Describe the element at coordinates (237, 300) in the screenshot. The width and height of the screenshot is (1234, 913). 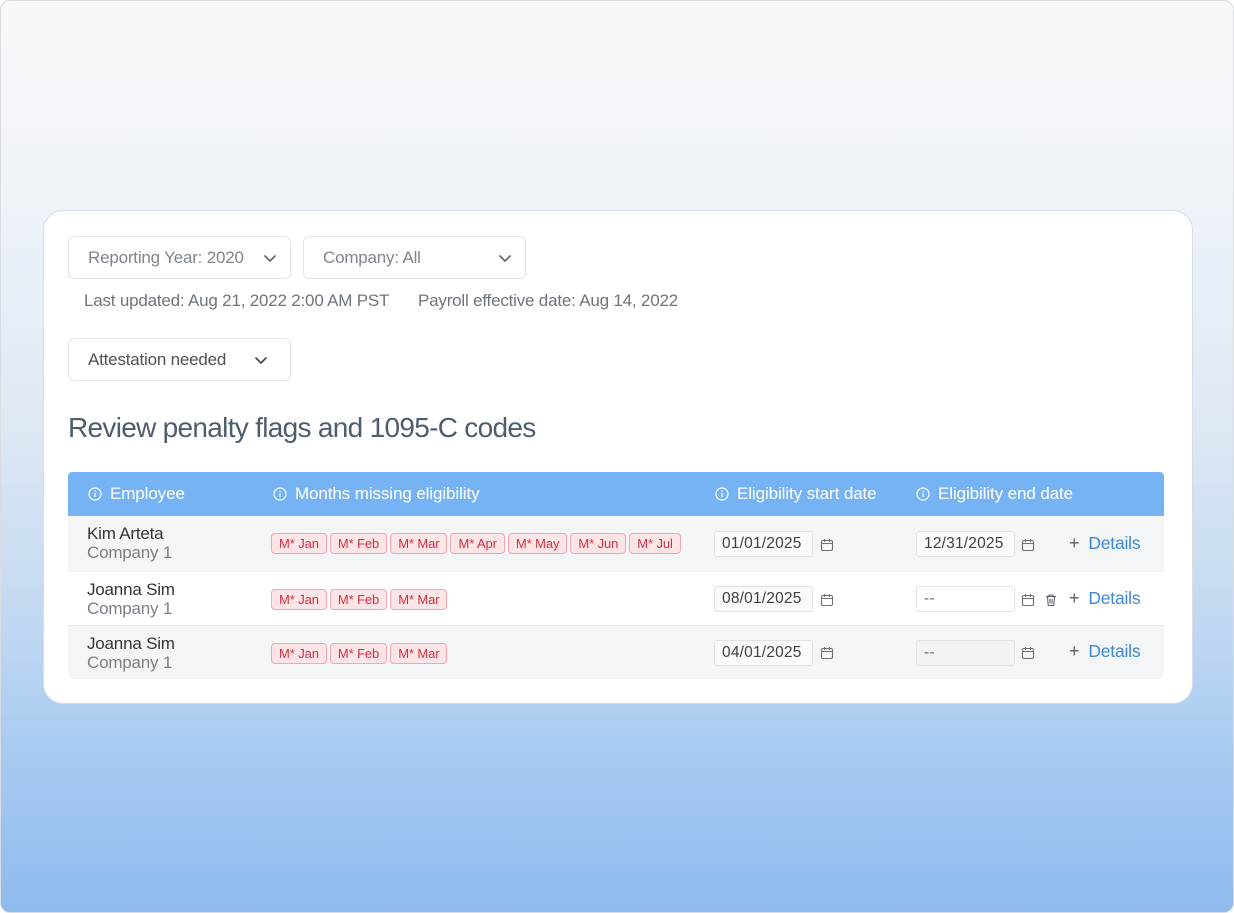
I see `last-updated-text: Last updated: Aug 21, 2022 2:00 AM PST` at that location.